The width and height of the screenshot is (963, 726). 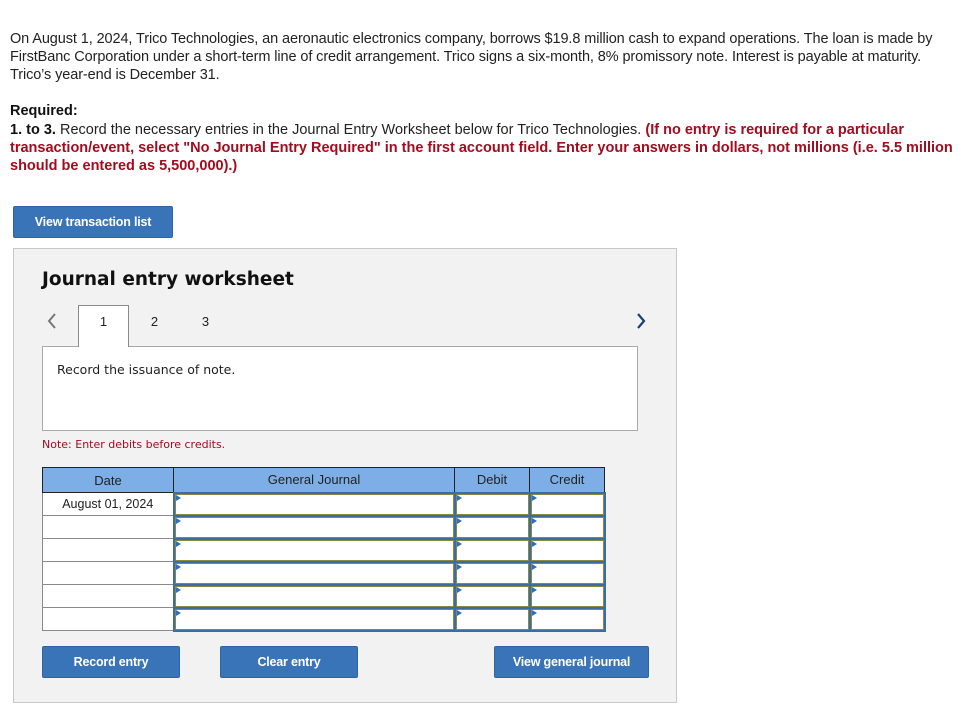 I want to click on worksheet-title: Journal entry worksheet, so click(x=168, y=279).